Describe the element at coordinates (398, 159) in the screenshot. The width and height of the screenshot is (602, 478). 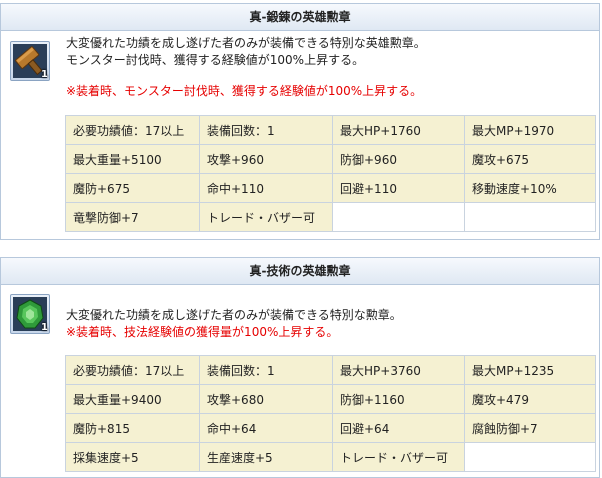
I see `stat-cell: 防御+960` at that location.